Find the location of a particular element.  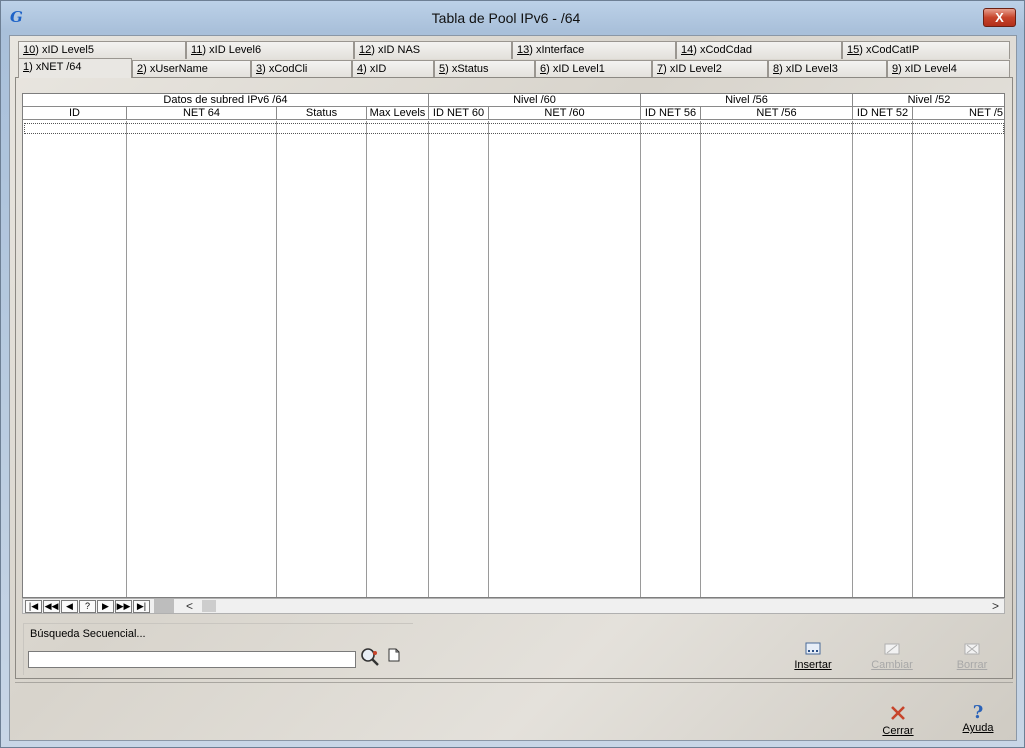

tab-label: ) xID Level4 is located at coordinates (927, 69).